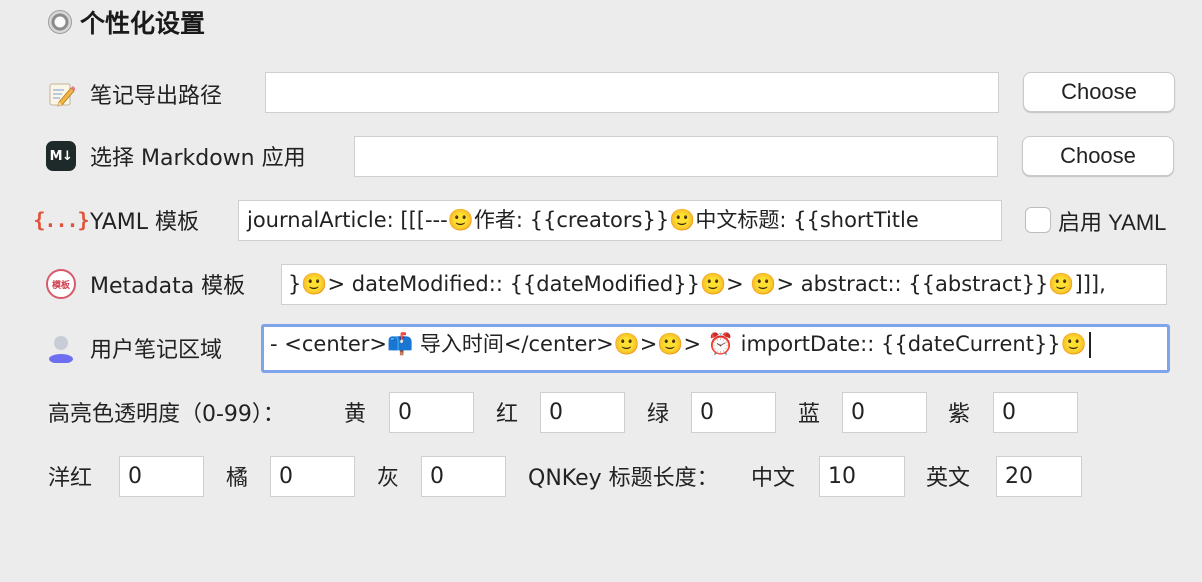  What do you see at coordinates (507, 414) in the screenshot?
I see `highlight-red-label: 红` at bounding box center [507, 414].